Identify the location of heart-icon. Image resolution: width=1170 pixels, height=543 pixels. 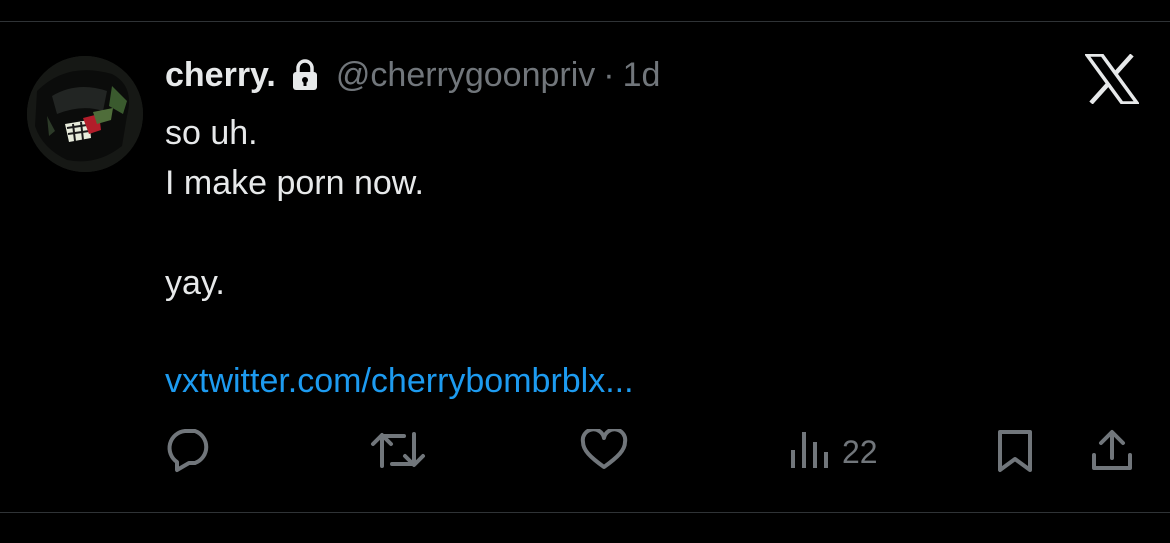
(604, 451).